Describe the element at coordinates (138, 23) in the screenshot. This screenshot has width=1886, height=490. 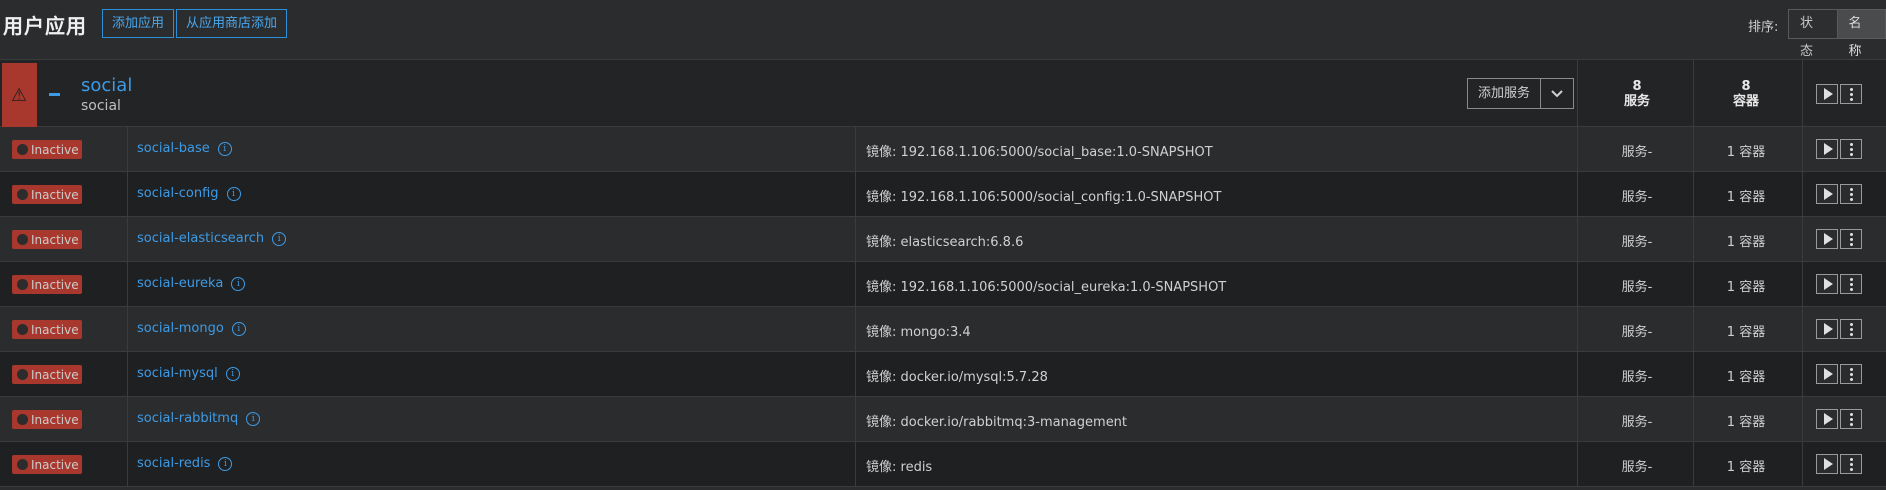
I see `add-app-button: 添加应用` at that location.